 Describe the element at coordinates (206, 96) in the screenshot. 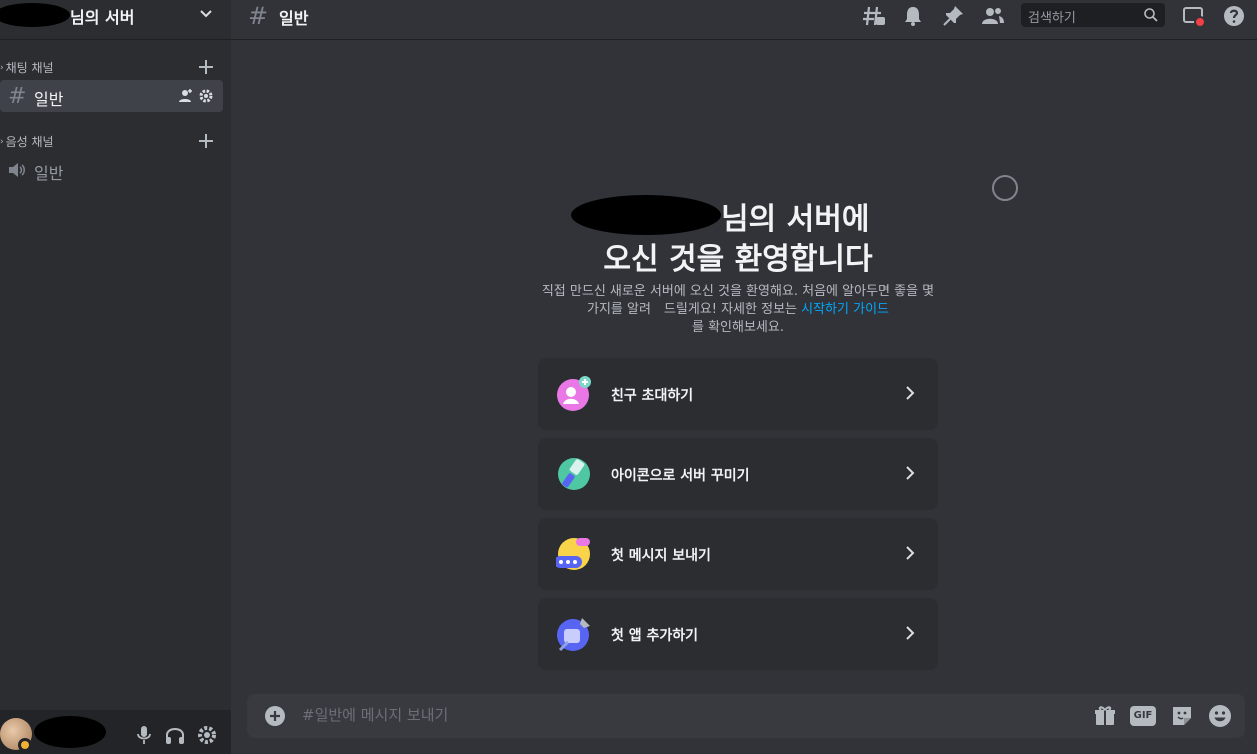

I see `gear-icon` at that location.